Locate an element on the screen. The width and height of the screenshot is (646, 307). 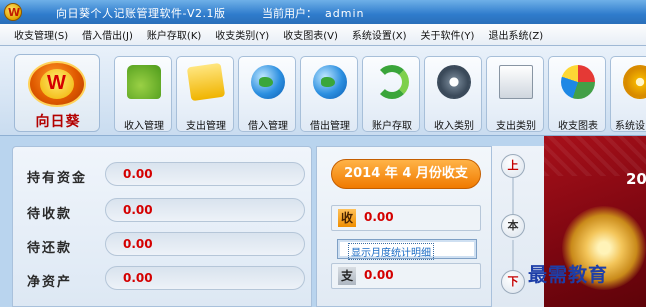
app-icon is located at coordinates (13, 12).